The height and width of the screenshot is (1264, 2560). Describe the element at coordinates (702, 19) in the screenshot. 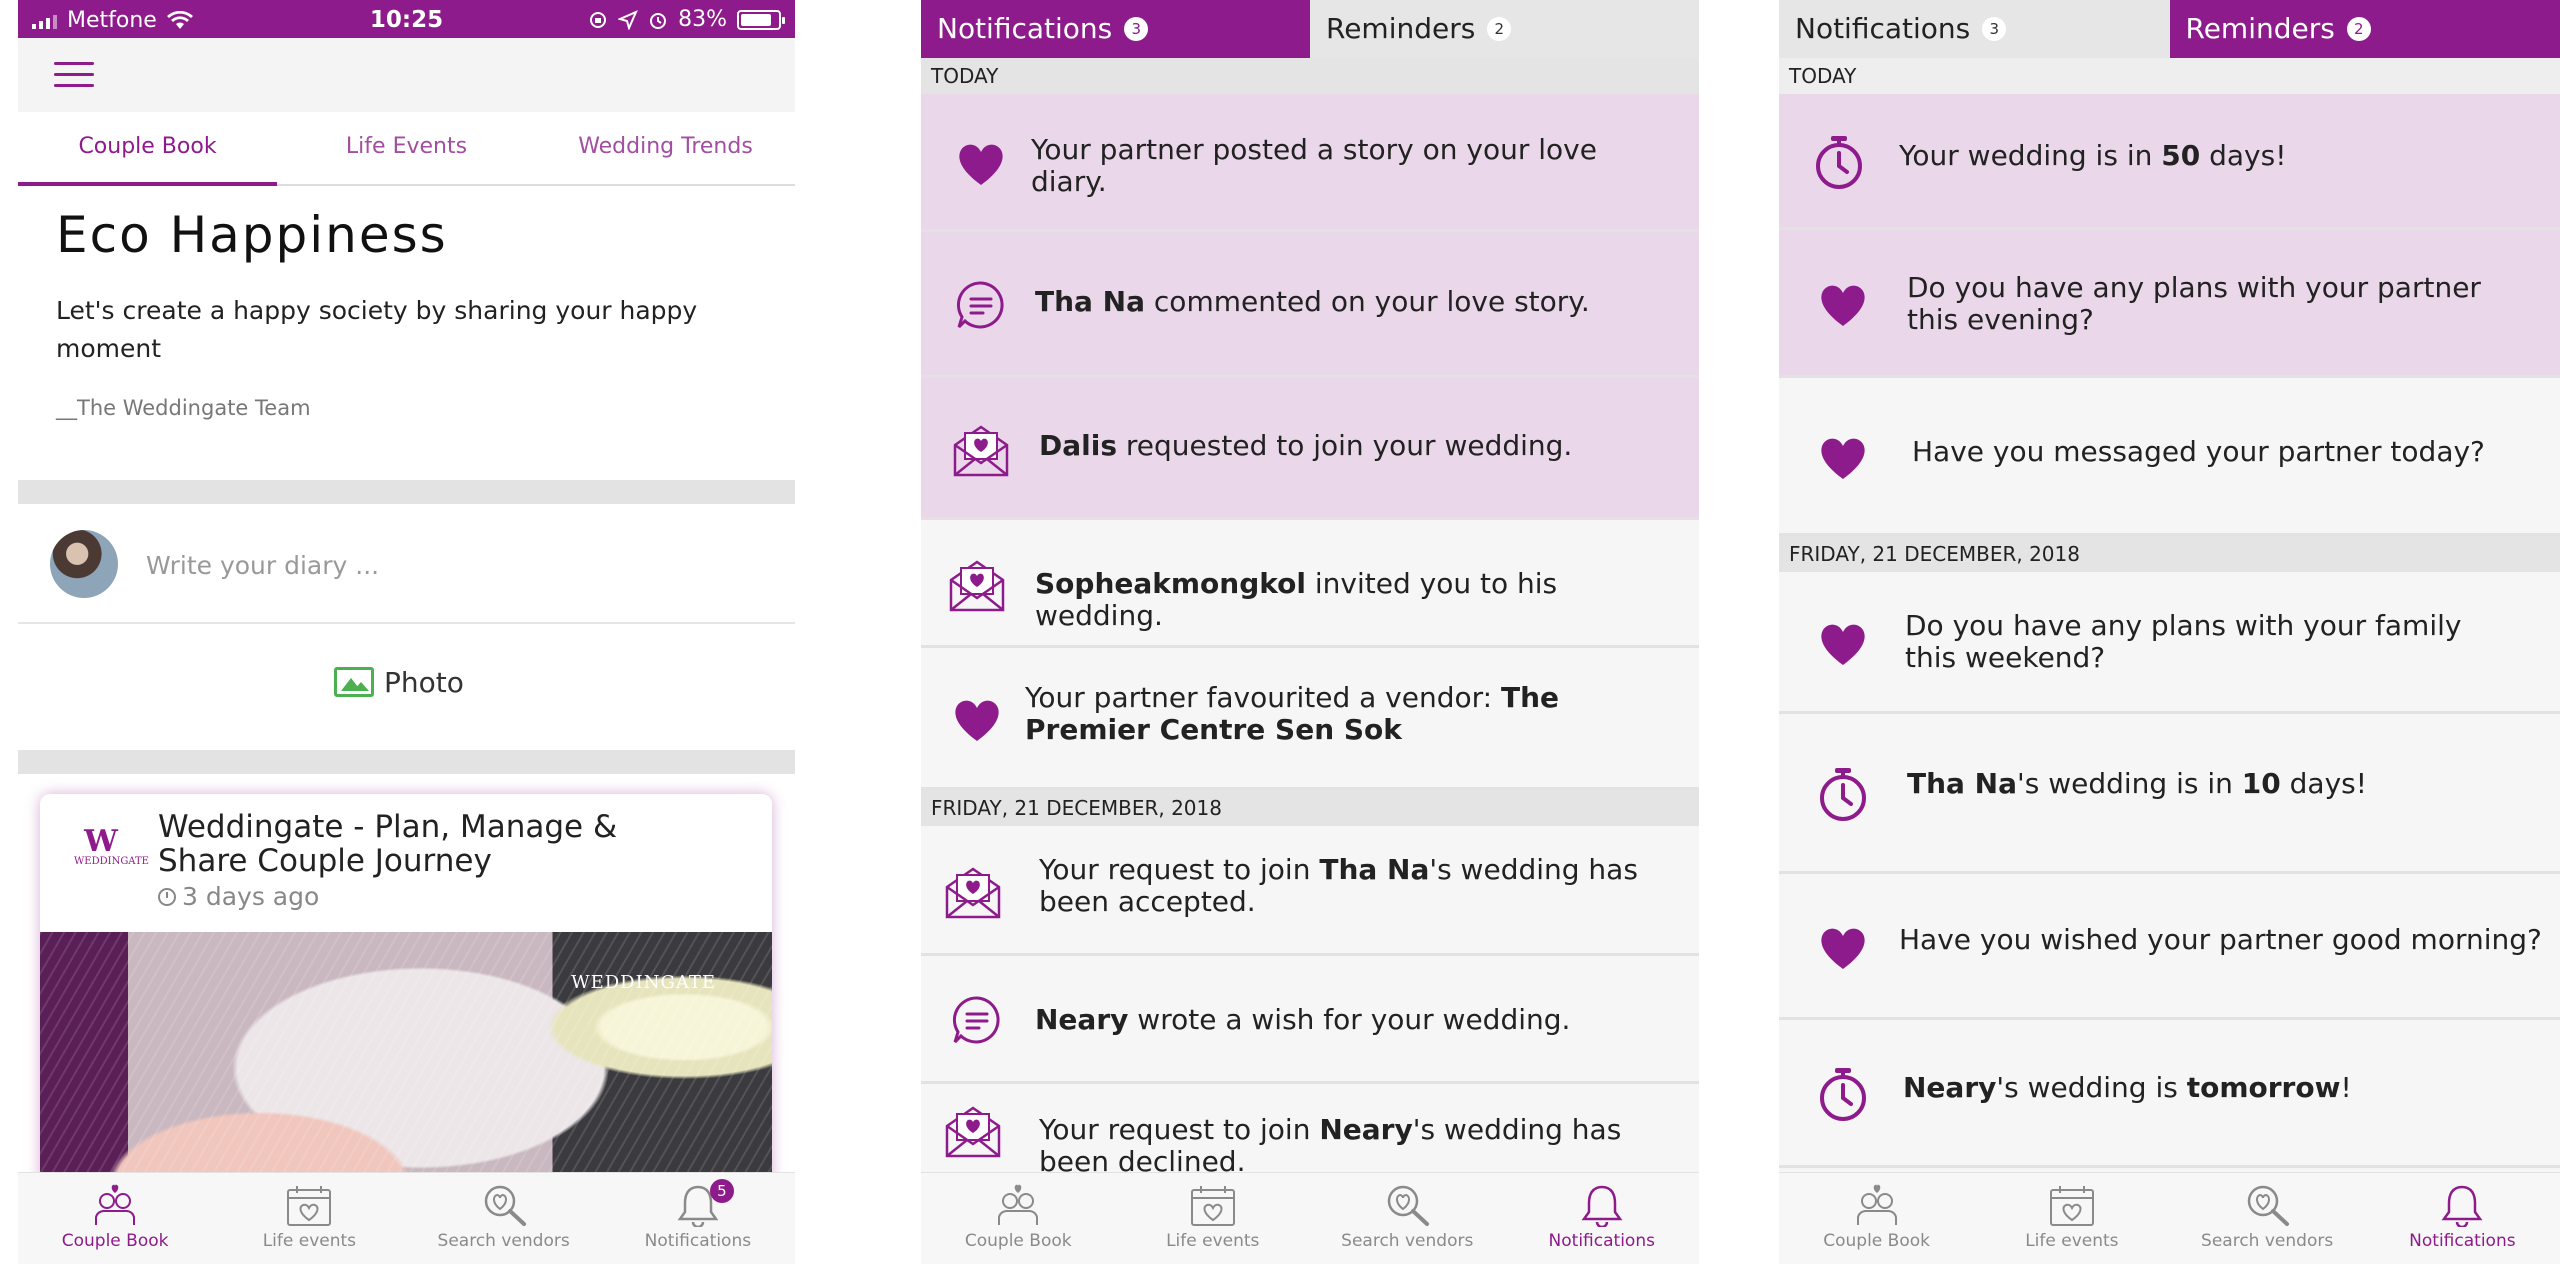

I see `battery-percent: 83%` at that location.